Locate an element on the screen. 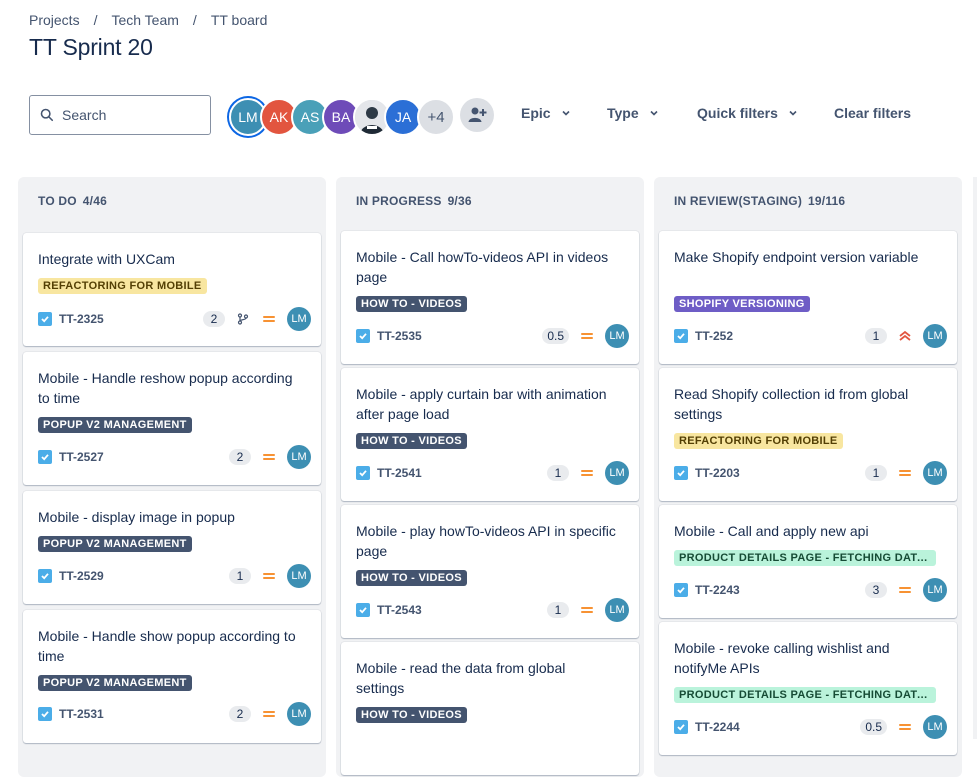 The width and height of the screenshot is (977, 777). card-footer: TT-252 1 LM is located at coordinates (810, 336).